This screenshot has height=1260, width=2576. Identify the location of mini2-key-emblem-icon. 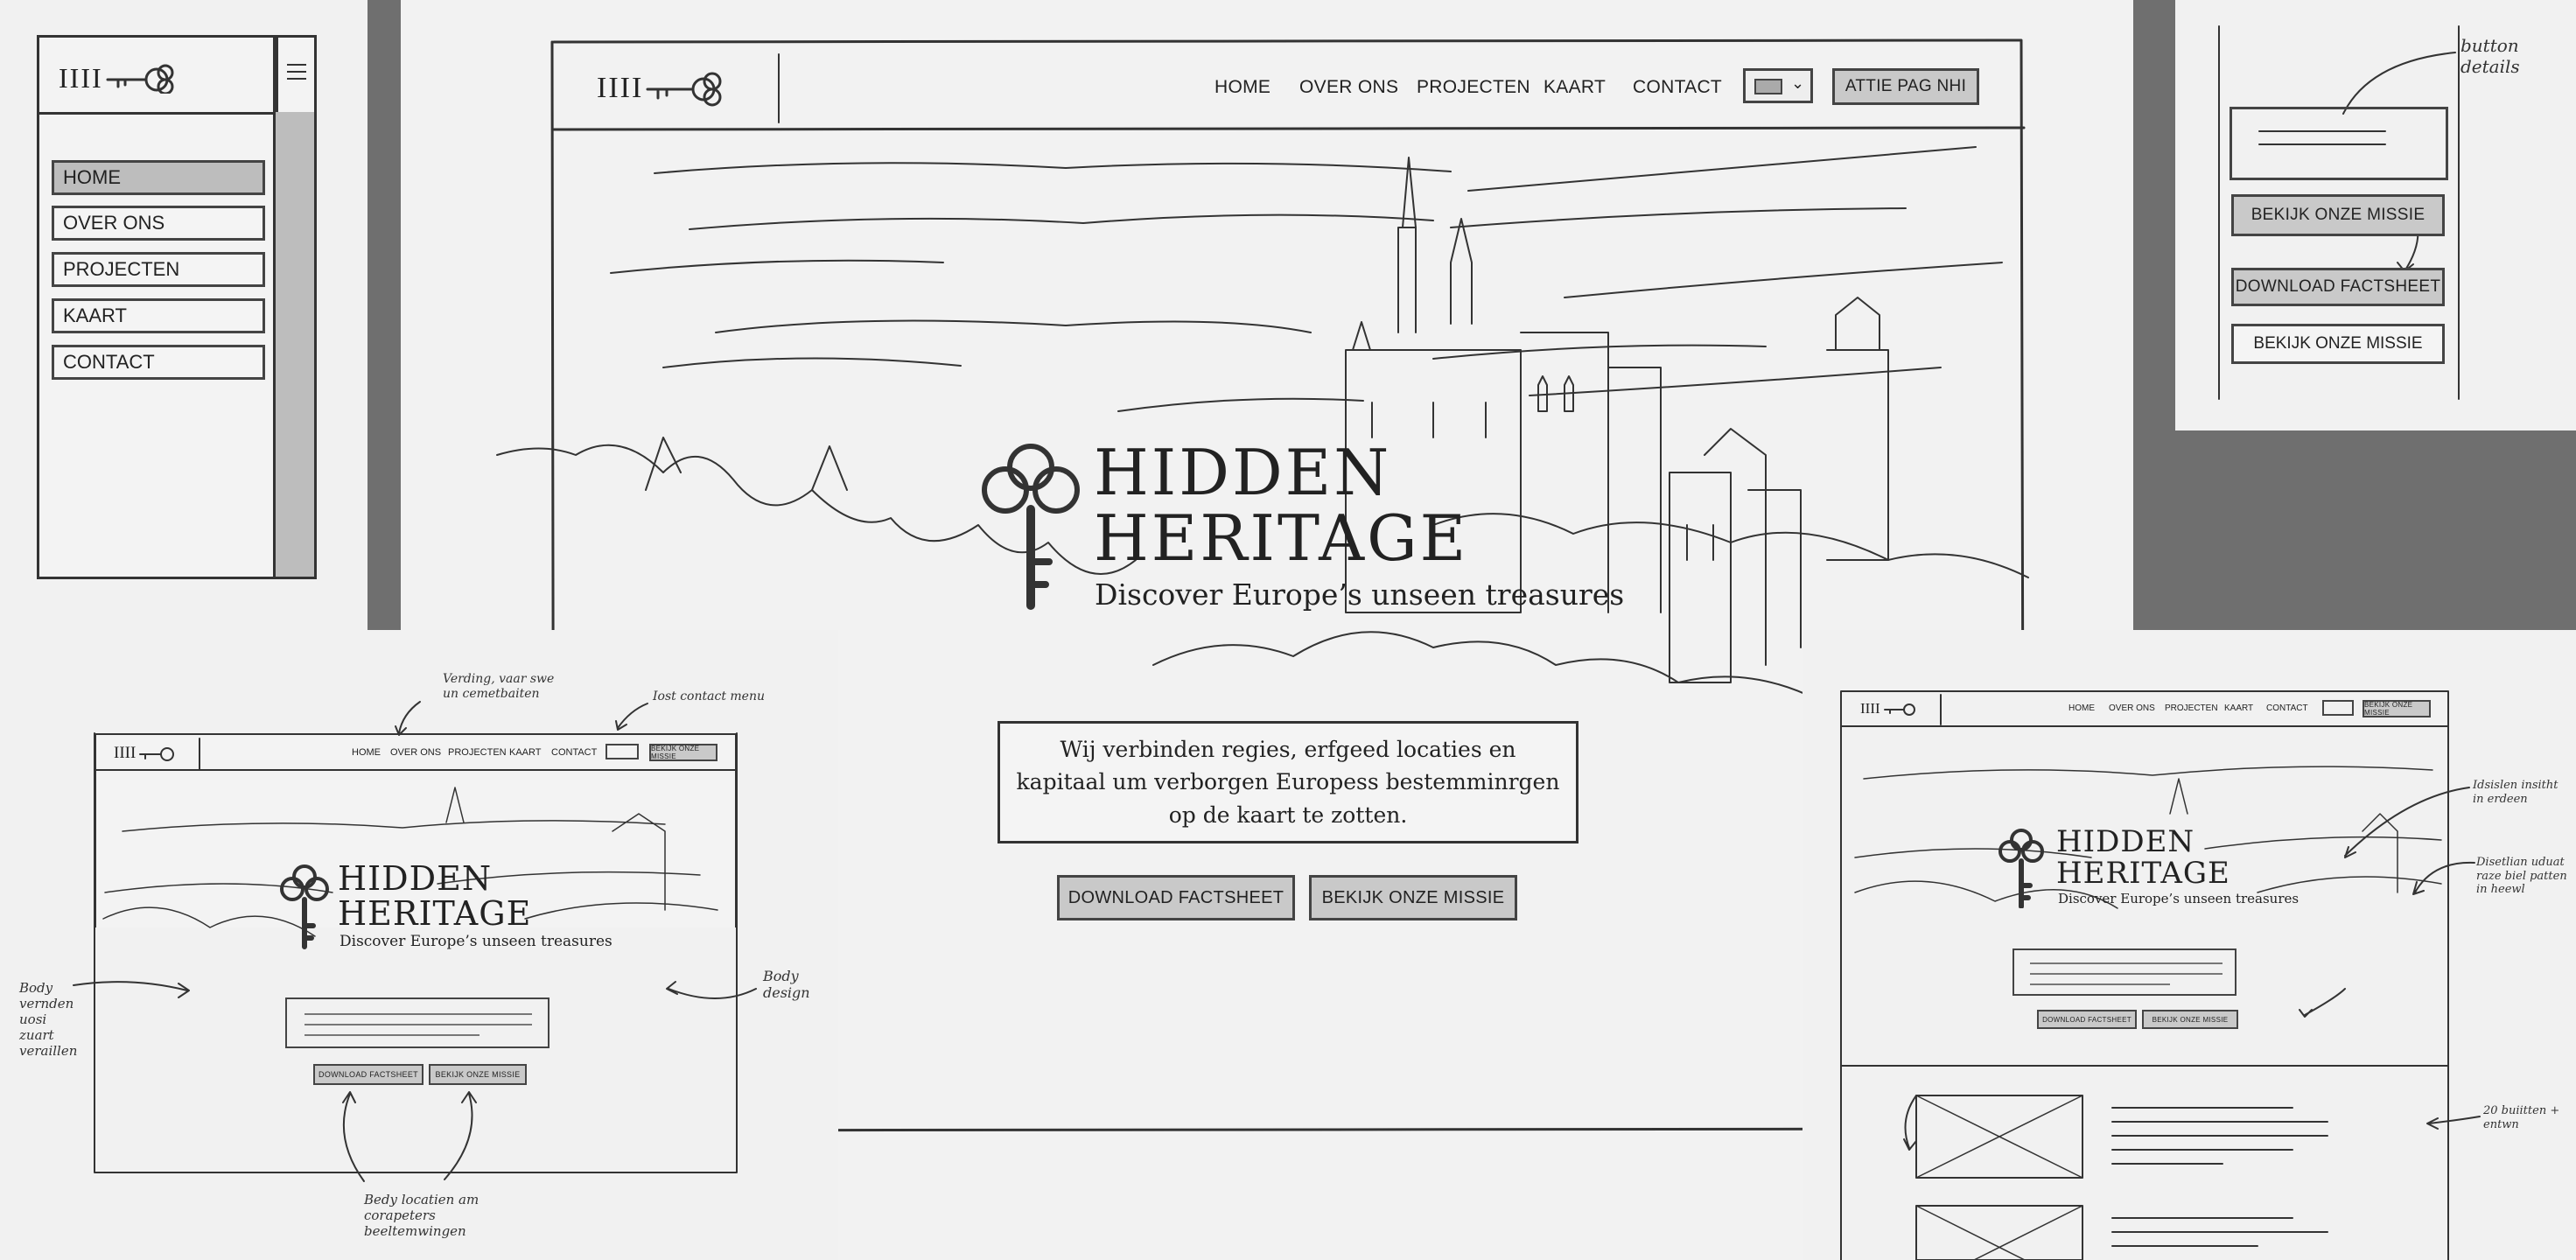
(2021, 868).